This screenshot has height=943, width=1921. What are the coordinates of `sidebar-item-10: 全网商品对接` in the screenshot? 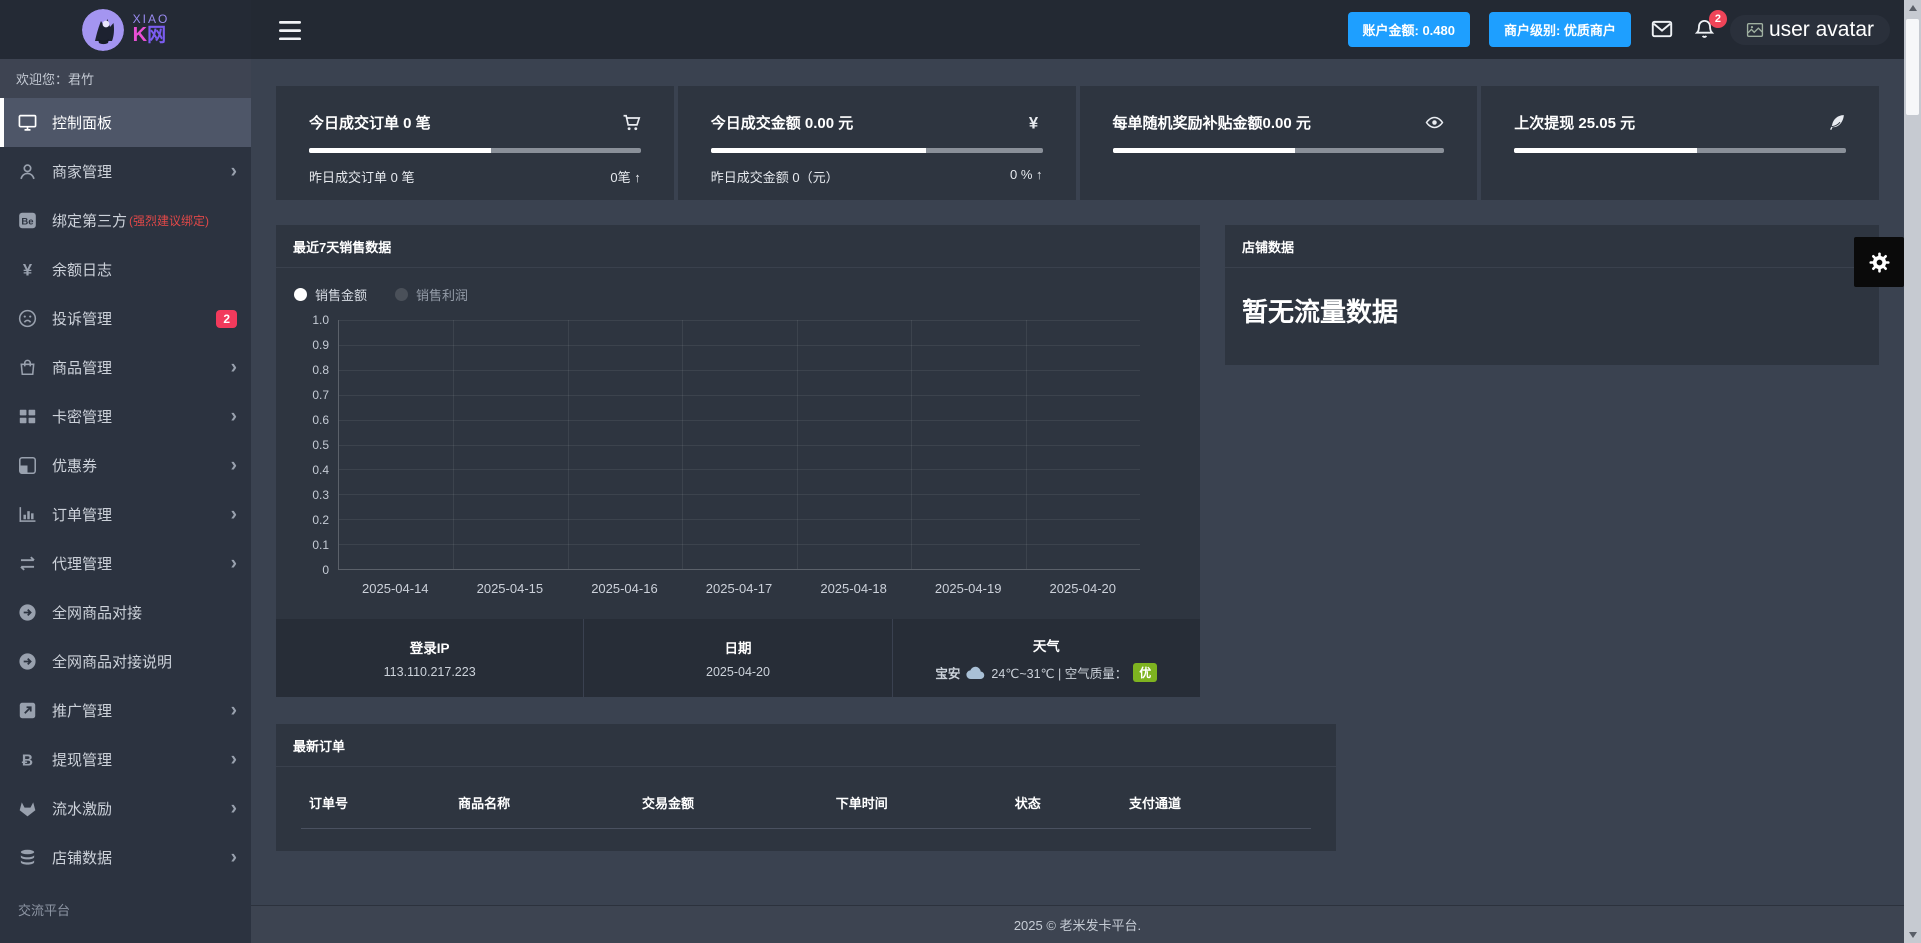 It's located at (125, 612).